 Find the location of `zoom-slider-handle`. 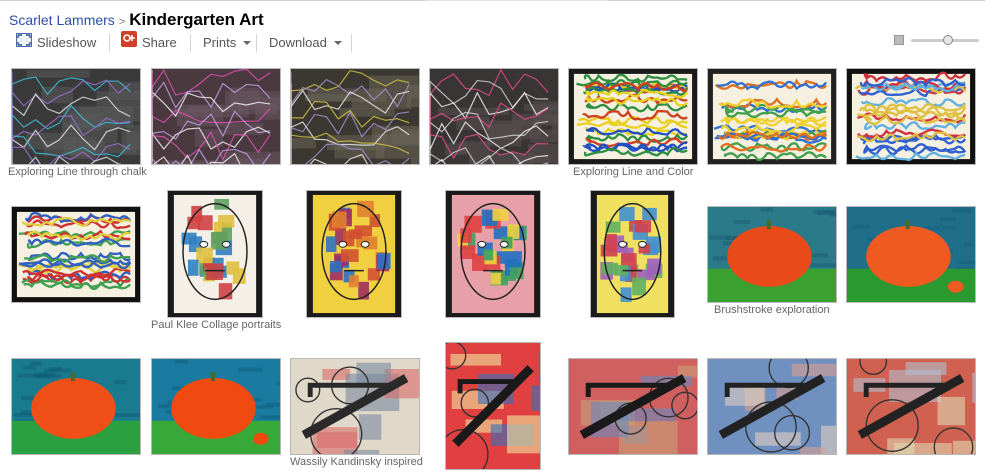

zoom-slider-handle is located at coordinates (948, 40).